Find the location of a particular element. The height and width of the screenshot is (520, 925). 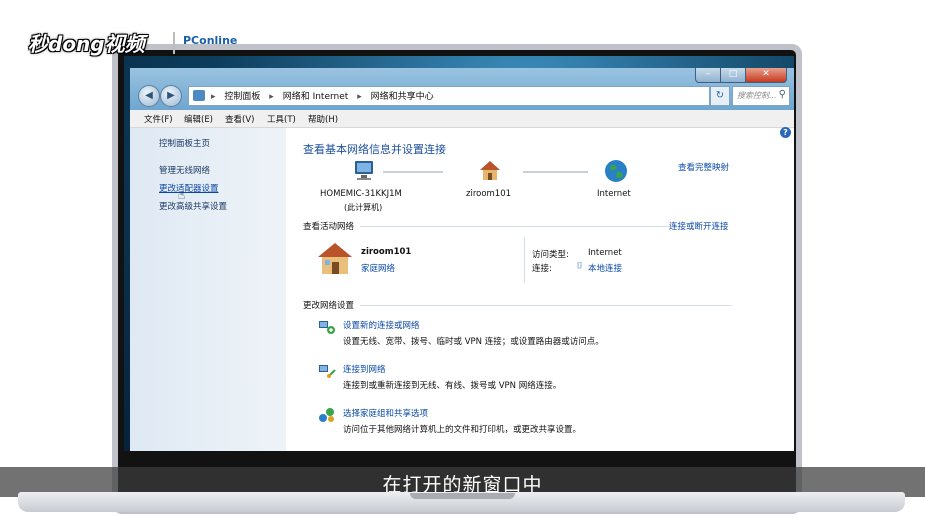

connect-disconnect-link: 连接或断开连接 is located at coordinates (699, 226).